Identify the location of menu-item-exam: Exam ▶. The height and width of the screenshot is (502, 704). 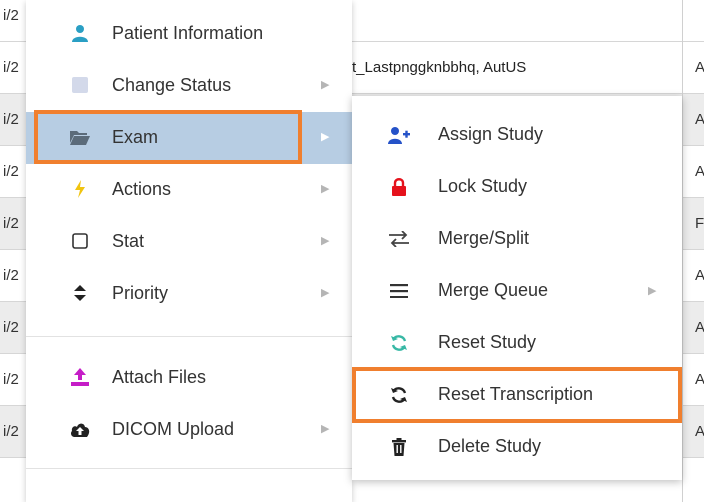
(189, 138).